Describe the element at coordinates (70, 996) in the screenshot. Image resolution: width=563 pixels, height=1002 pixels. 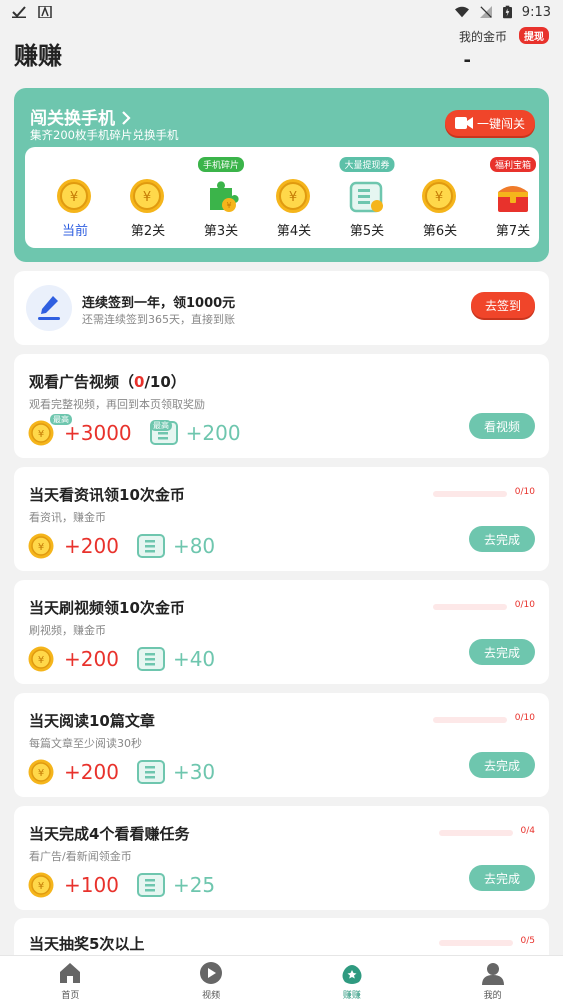
I see `nav-label: 首页` at that location.